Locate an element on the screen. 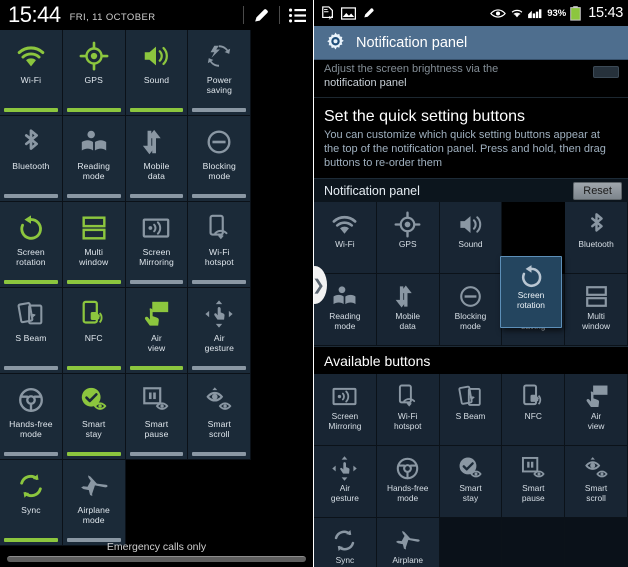 The image size is (628, 567). list-icon is located at coordinates (297, 15).